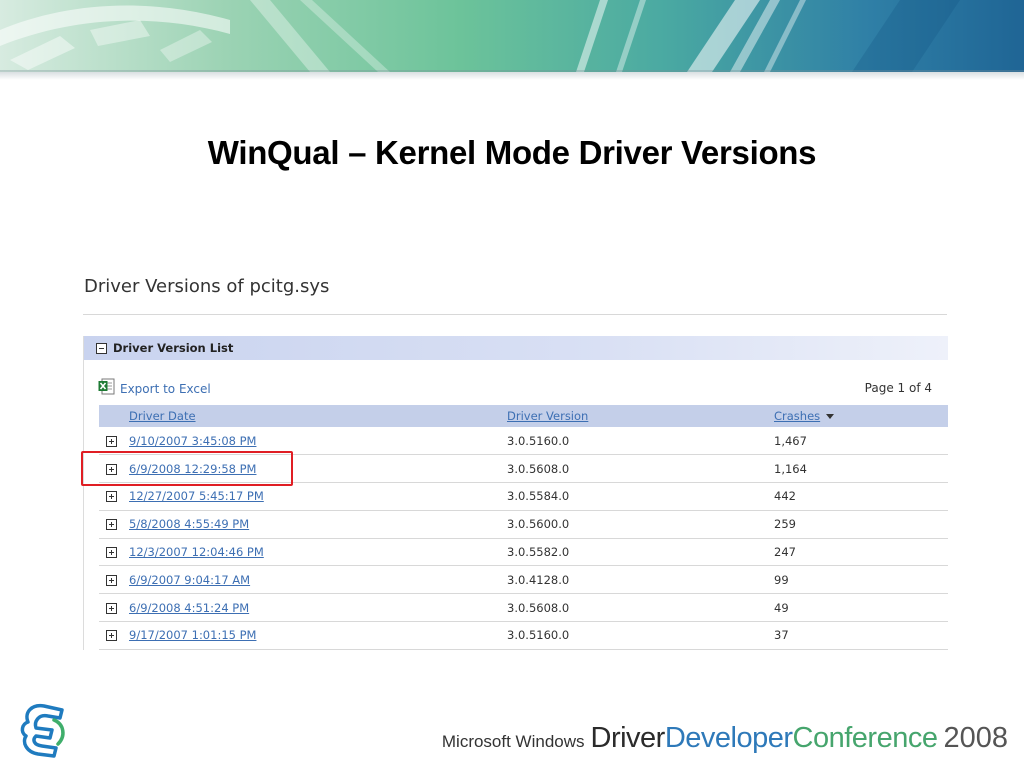  I want to click on table-row: 12/27/2007 5:45:17 PM 3.0.5584.0 442, so click(523, 497).